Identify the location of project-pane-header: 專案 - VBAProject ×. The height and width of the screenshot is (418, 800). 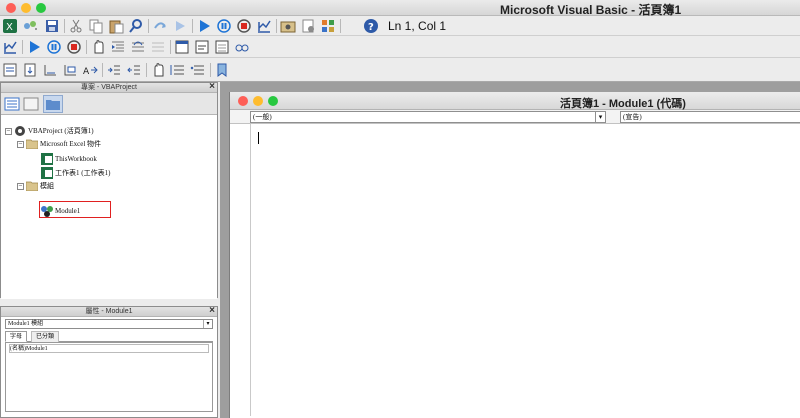
(109, 87).